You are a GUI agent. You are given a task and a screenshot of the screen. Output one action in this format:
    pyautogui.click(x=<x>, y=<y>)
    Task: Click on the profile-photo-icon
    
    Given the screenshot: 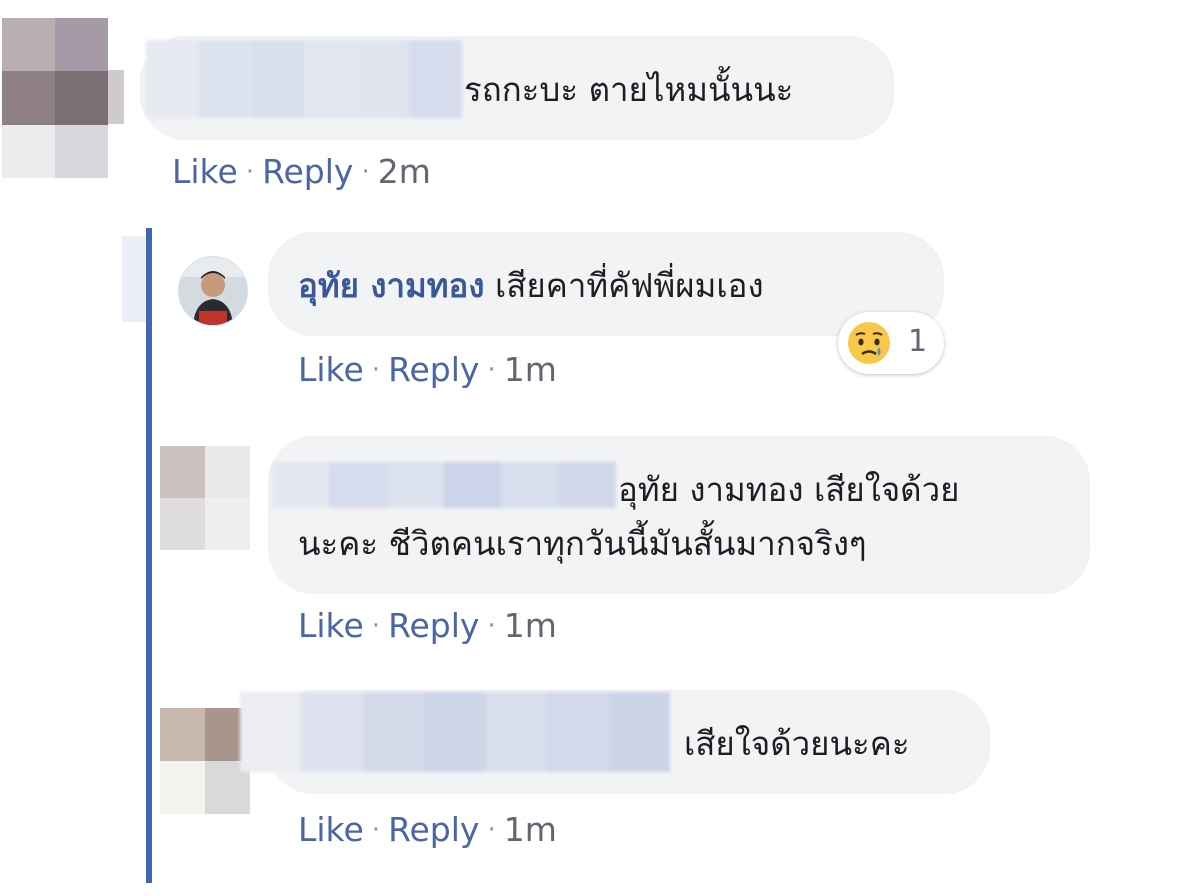 What is the action you would take?
    pyautogui.click(x=213, y=291)
    